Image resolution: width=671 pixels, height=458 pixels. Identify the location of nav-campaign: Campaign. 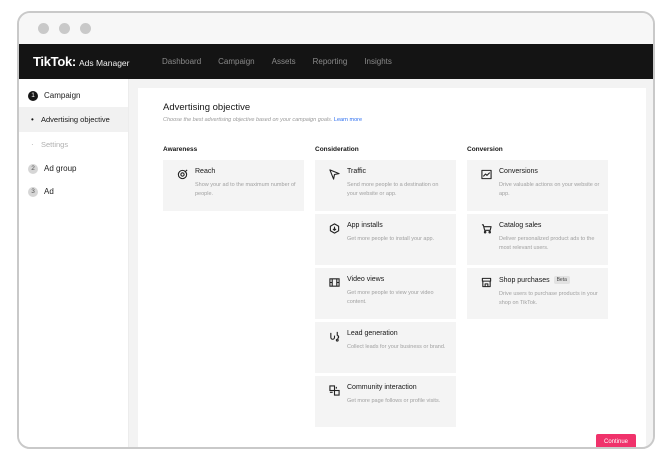
(236, 61).